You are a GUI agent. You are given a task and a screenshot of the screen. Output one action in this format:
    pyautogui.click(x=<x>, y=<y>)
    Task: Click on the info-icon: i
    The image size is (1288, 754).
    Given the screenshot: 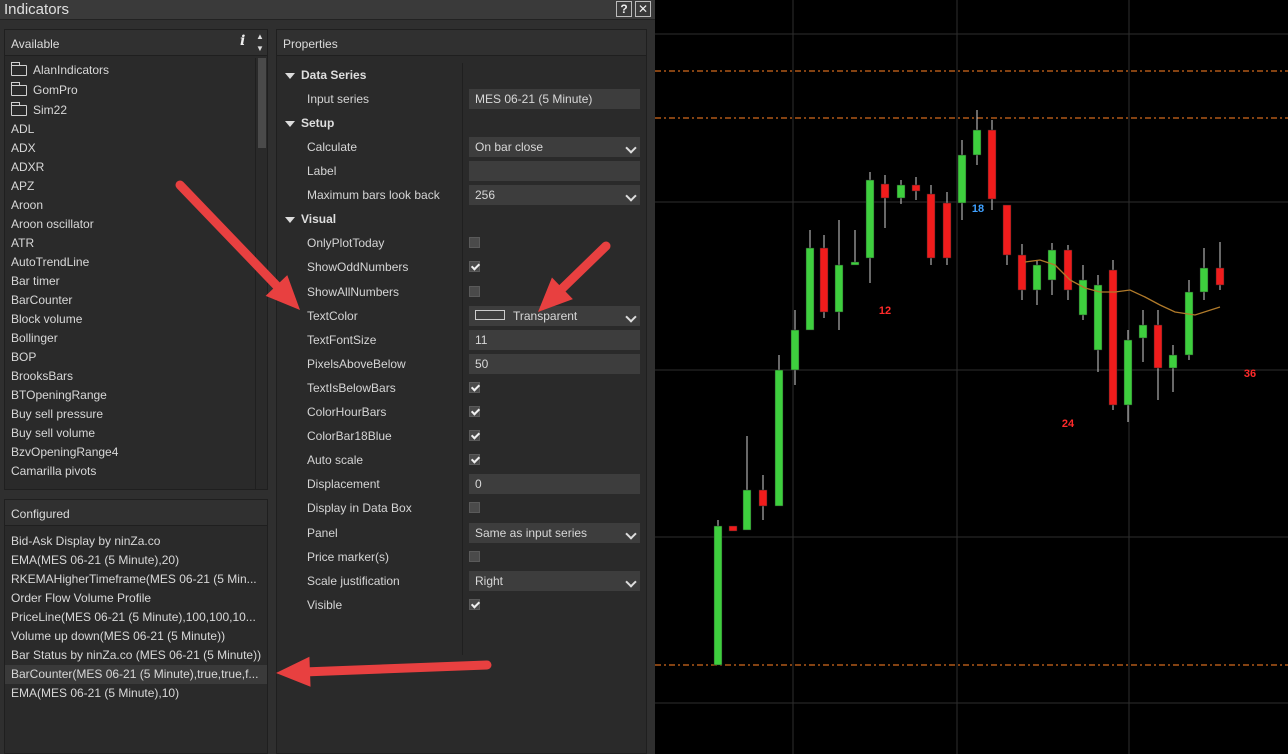 What is the action you would take?
    pyautogui.click(x=242, y=41)
    